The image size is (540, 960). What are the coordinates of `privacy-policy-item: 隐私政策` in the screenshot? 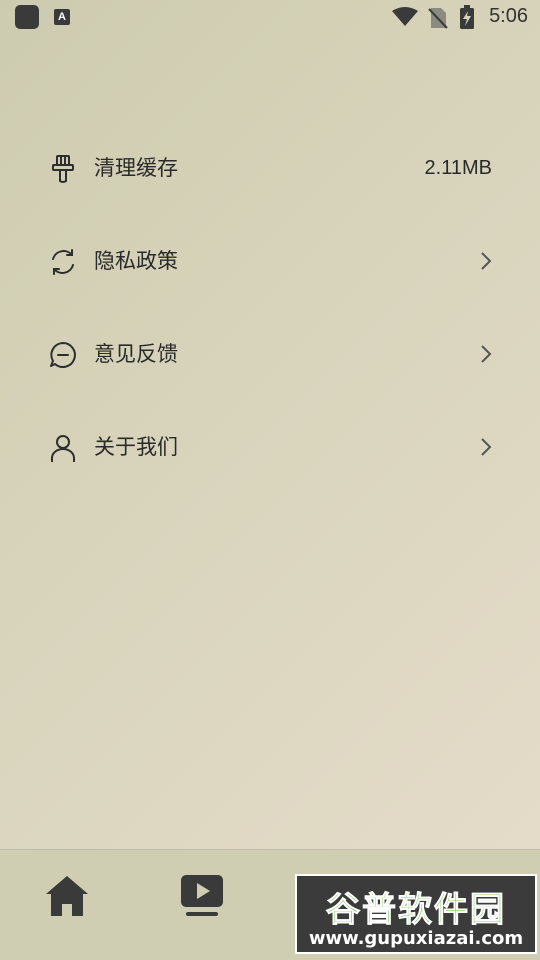 It's located at (270, 261).